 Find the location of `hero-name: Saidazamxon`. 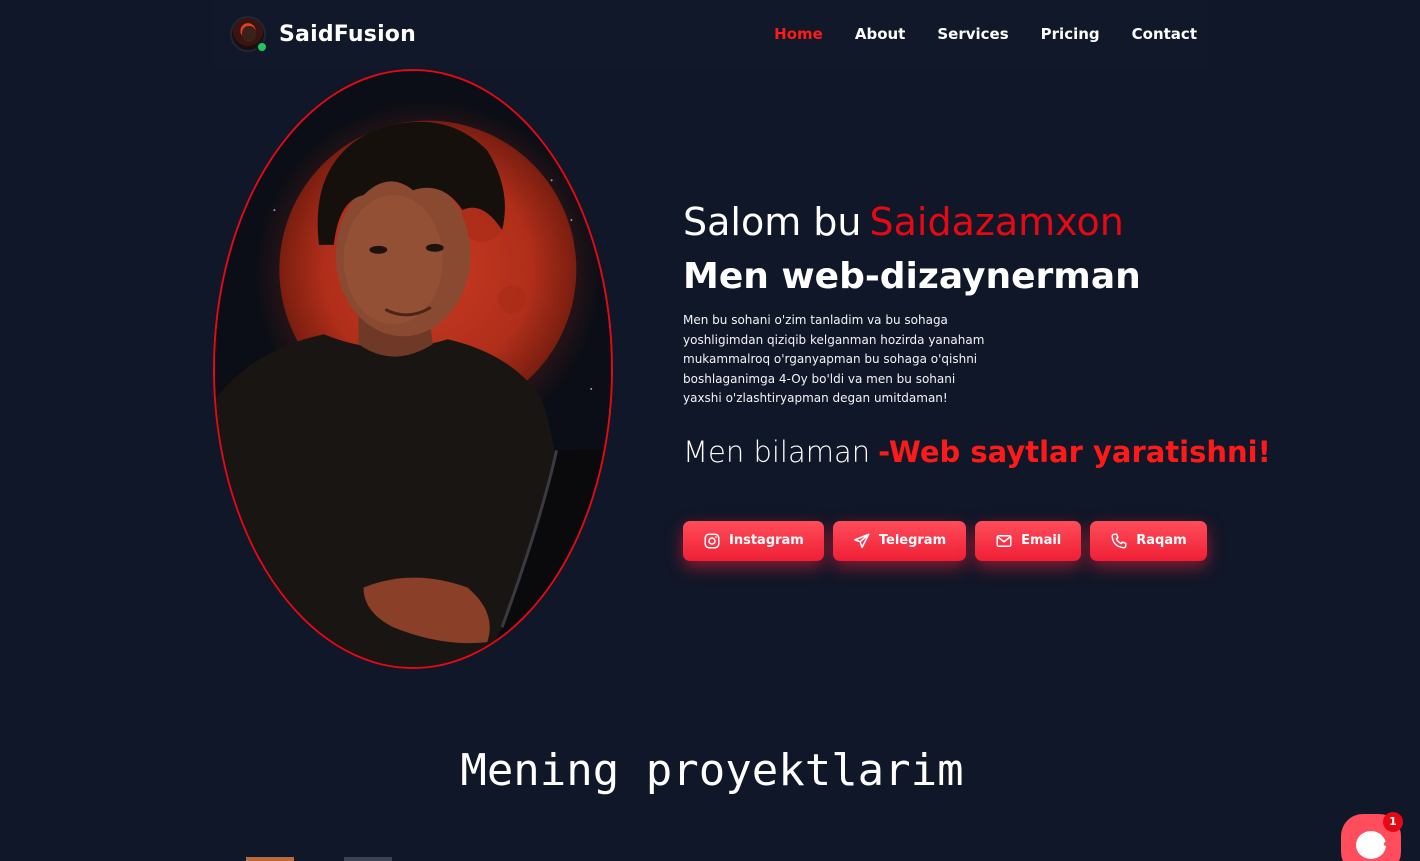

hero-name: Saidazamxon is located at coordinates (996, 222).